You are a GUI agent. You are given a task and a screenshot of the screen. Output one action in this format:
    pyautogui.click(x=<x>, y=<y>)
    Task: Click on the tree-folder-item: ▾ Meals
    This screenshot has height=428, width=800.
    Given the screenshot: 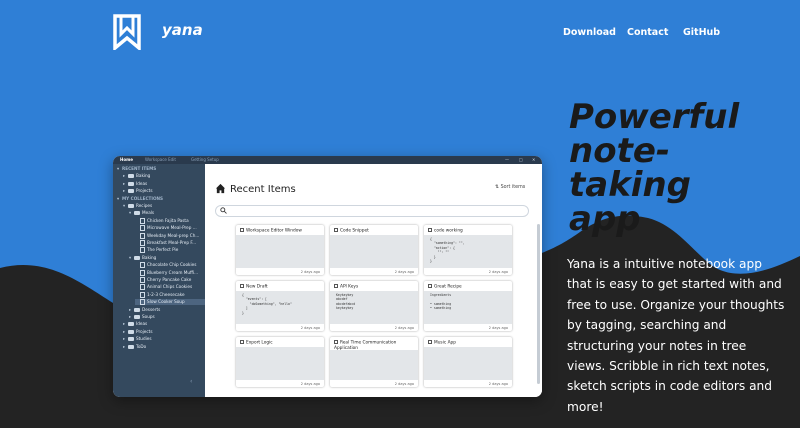 What is the action you would take?
    pyautogui.click(x=167, y=213)
    